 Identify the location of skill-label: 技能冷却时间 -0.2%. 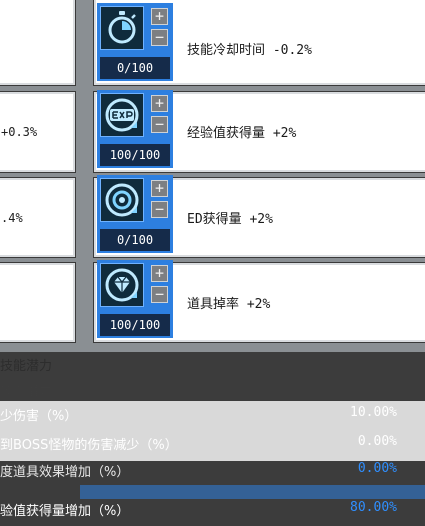
(249, 50).